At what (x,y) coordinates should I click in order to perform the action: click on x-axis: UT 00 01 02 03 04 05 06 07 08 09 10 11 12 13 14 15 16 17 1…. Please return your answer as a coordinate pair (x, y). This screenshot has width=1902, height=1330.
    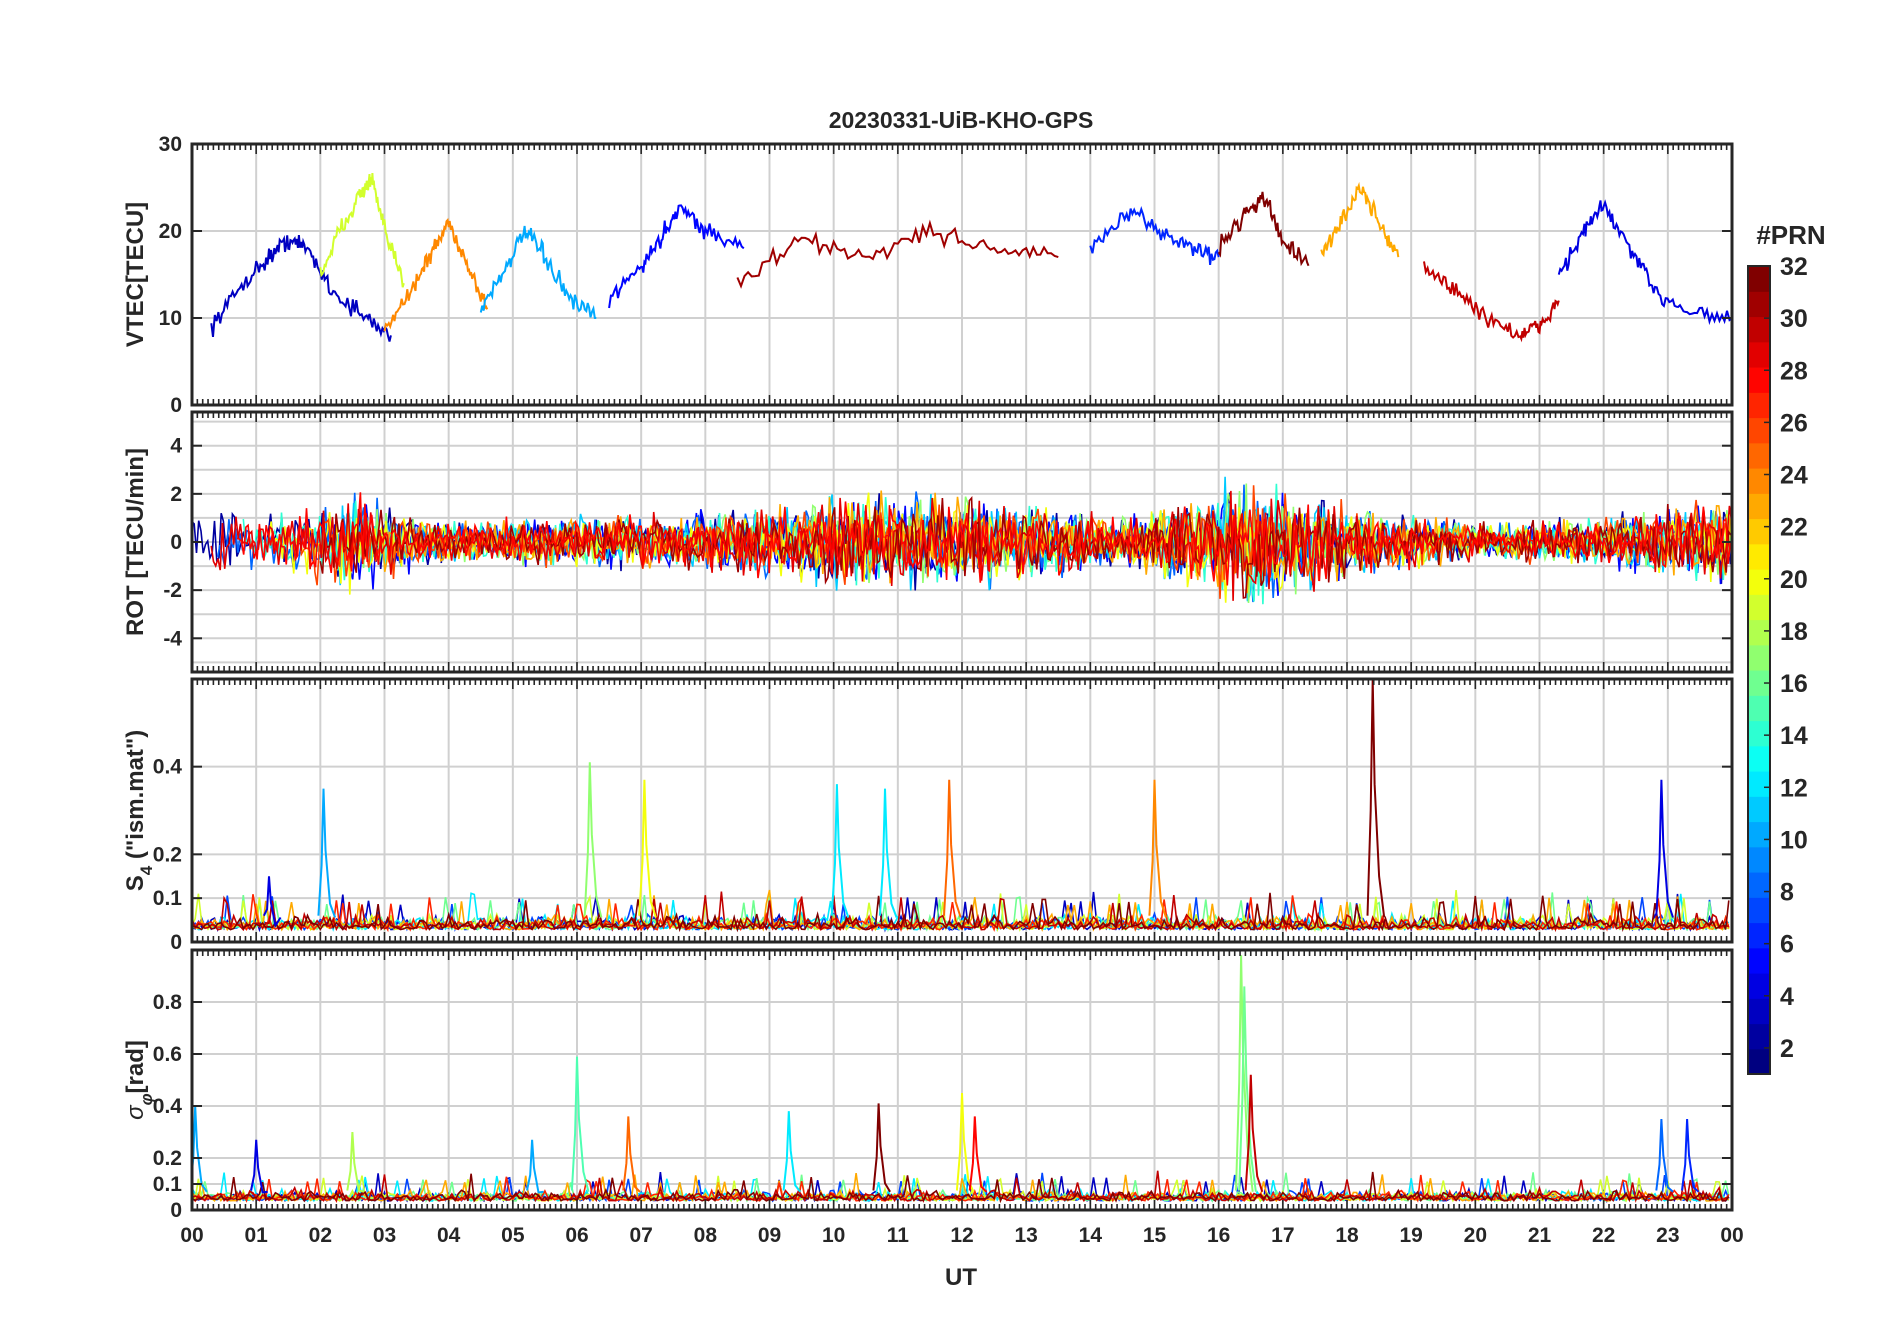
    Looking at the image, I should click on (961, 1257).